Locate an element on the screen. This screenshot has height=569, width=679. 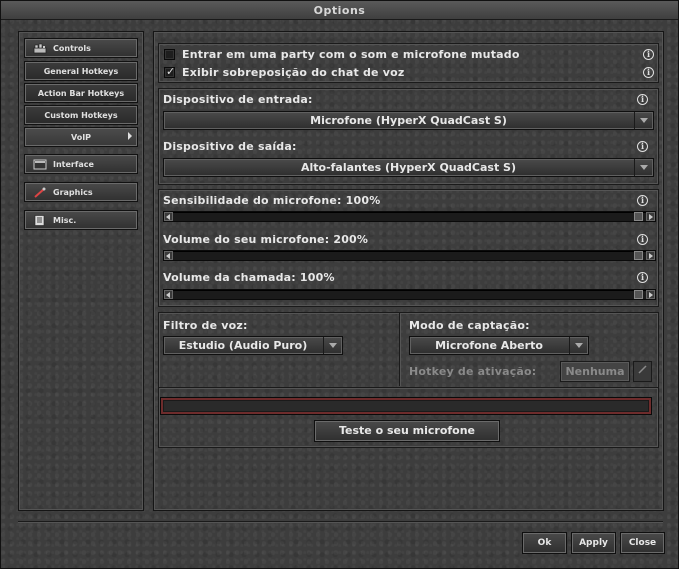
activation-hotkey-field: Nenhuma is located at coordinates (595, 371).